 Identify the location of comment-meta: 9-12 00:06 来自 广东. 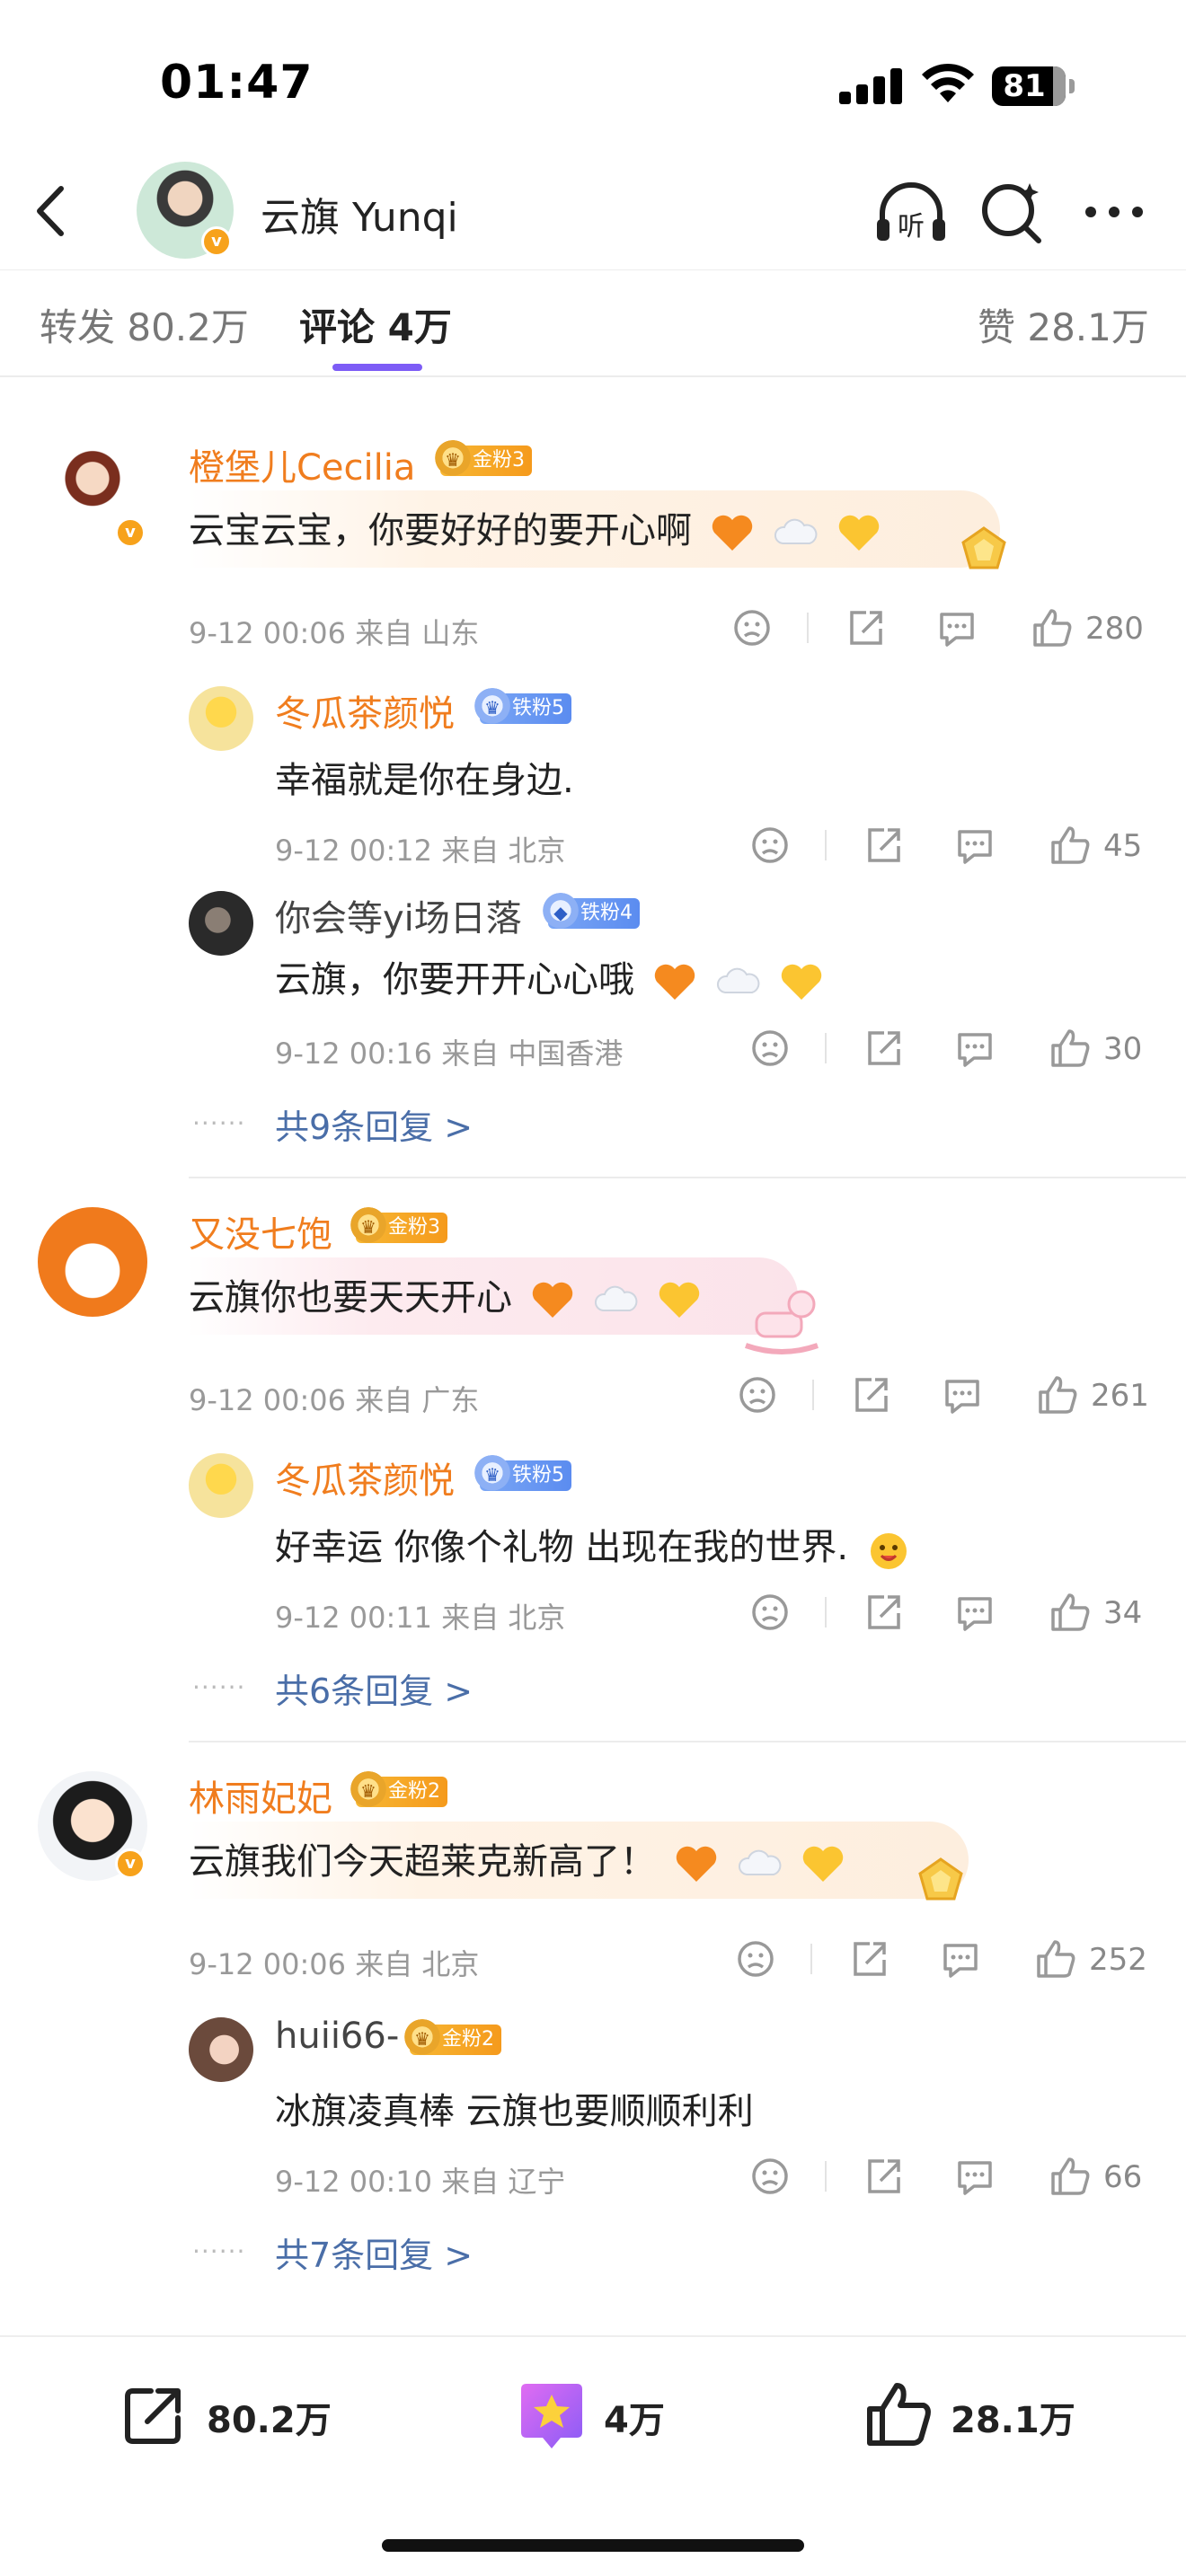
(334, 1400).